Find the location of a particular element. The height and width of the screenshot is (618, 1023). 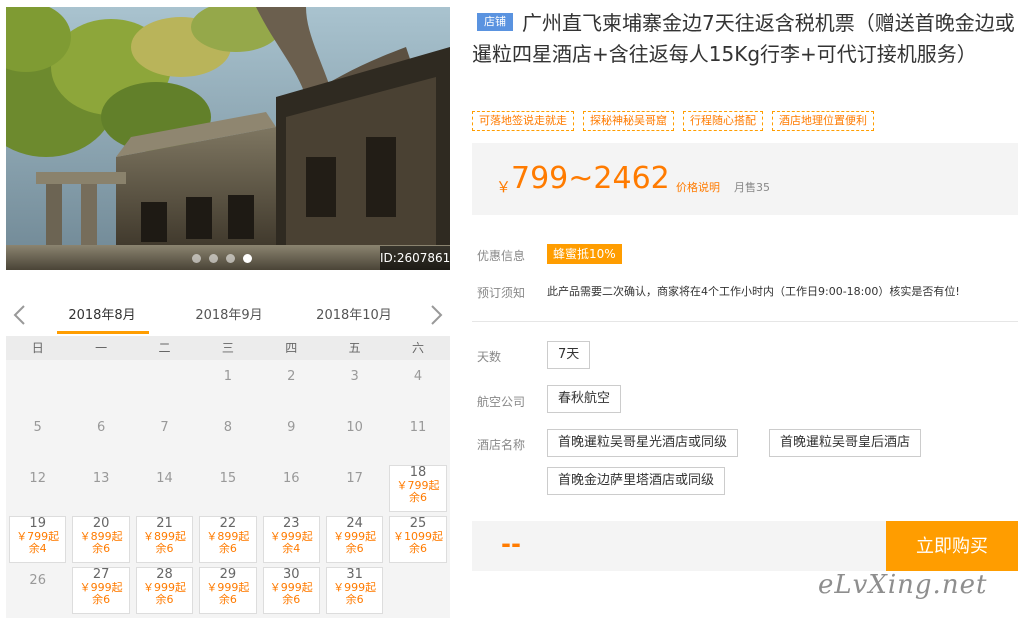

day-number: 24 is located at coordinates (354, 523).